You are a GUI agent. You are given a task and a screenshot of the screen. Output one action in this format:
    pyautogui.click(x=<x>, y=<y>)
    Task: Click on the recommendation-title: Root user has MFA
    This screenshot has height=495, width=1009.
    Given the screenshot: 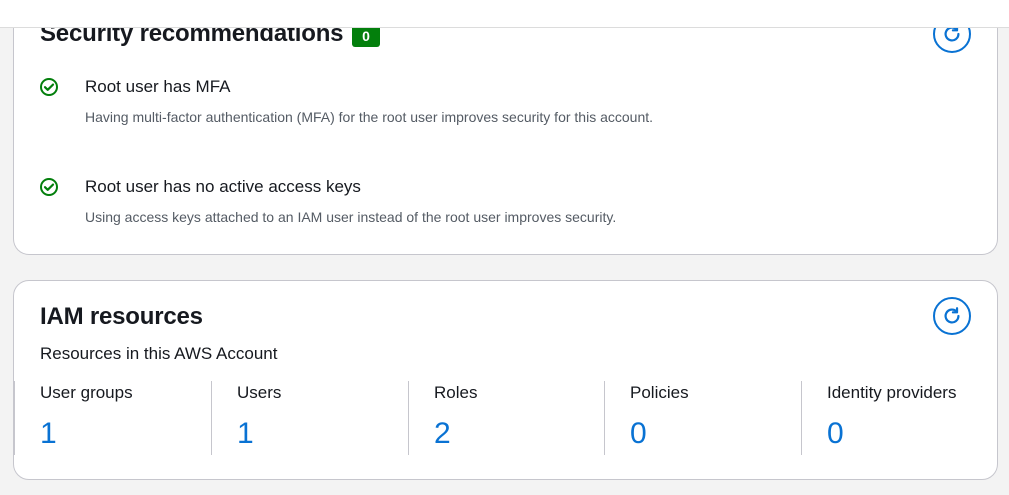 What is the action you would take?
    pyautogui.click(x=158, y=86)
    